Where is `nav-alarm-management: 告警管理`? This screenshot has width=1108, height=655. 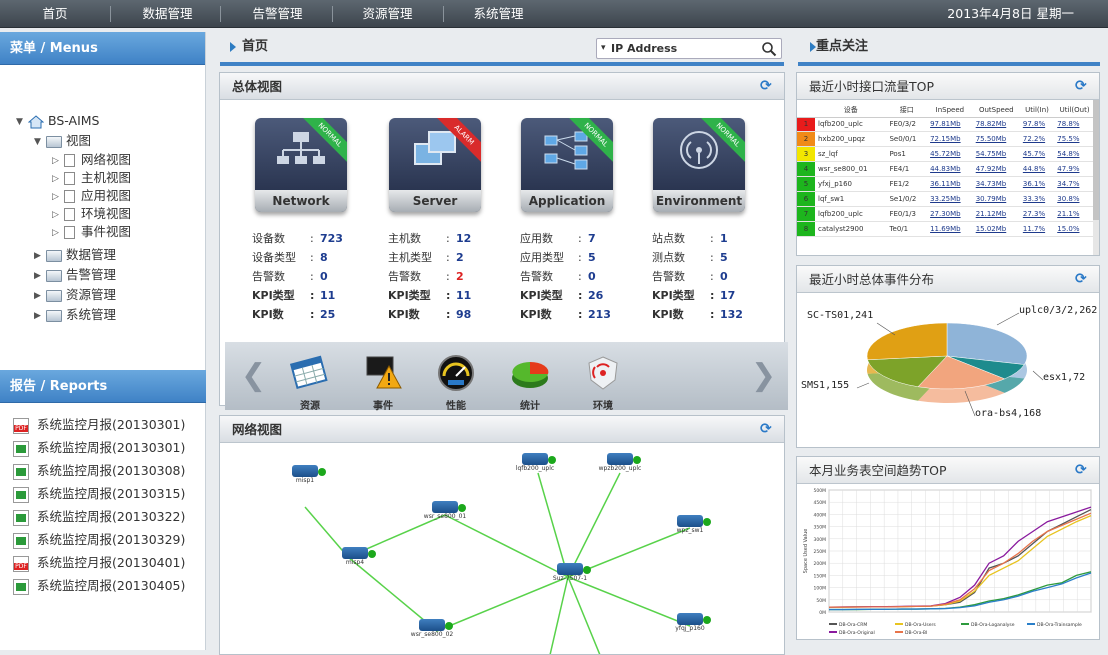
nav-alarm-management: 告警管理 is located at coordinates (277, 14).